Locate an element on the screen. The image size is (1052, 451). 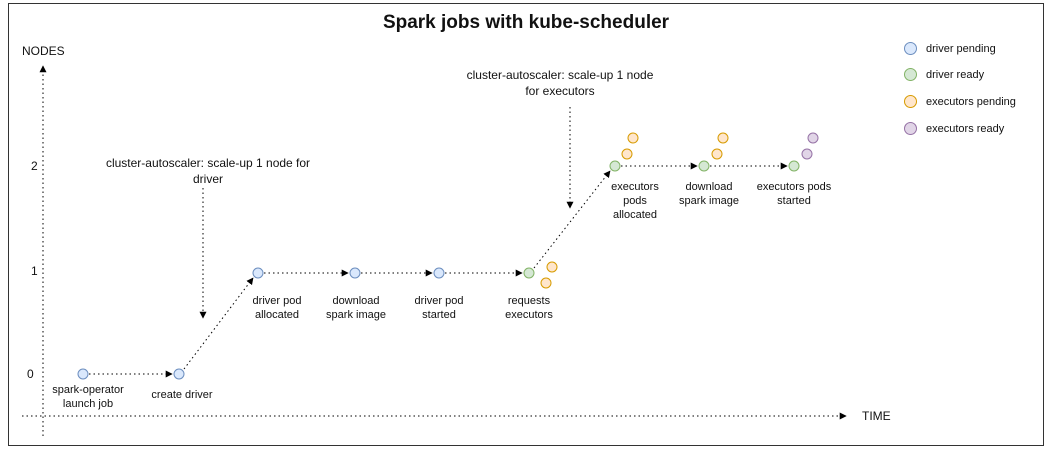
step-label: executors pods allocated is located at coordinates (635, 201).